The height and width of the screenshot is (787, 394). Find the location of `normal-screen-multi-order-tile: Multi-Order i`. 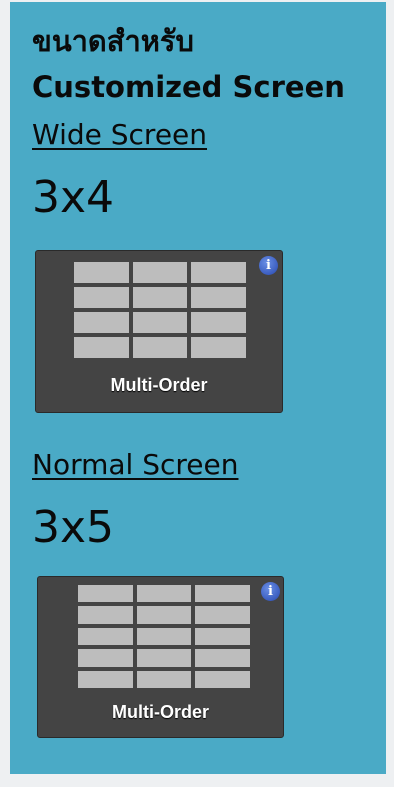

normal-screen-multi-order-tile: Multi-Order i is located at coordinates (160, 657).